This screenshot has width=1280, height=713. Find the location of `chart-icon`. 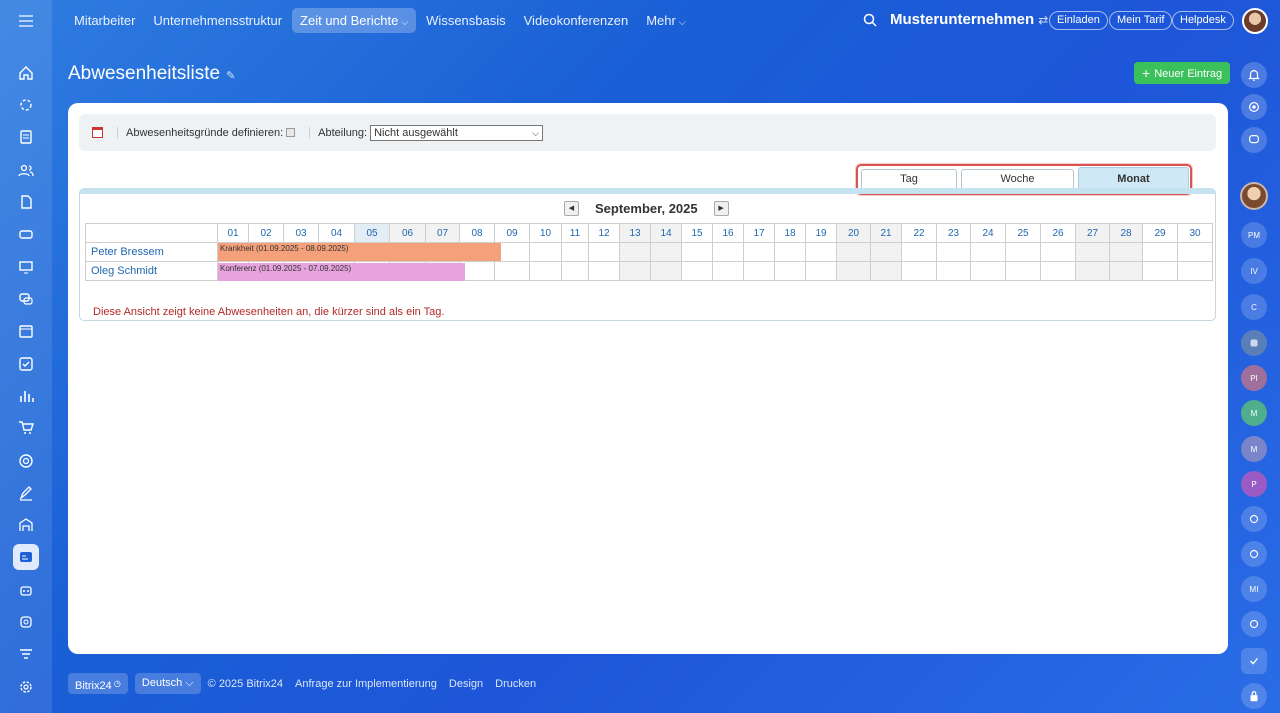

chart-icon is located at coordinates (26, 396).